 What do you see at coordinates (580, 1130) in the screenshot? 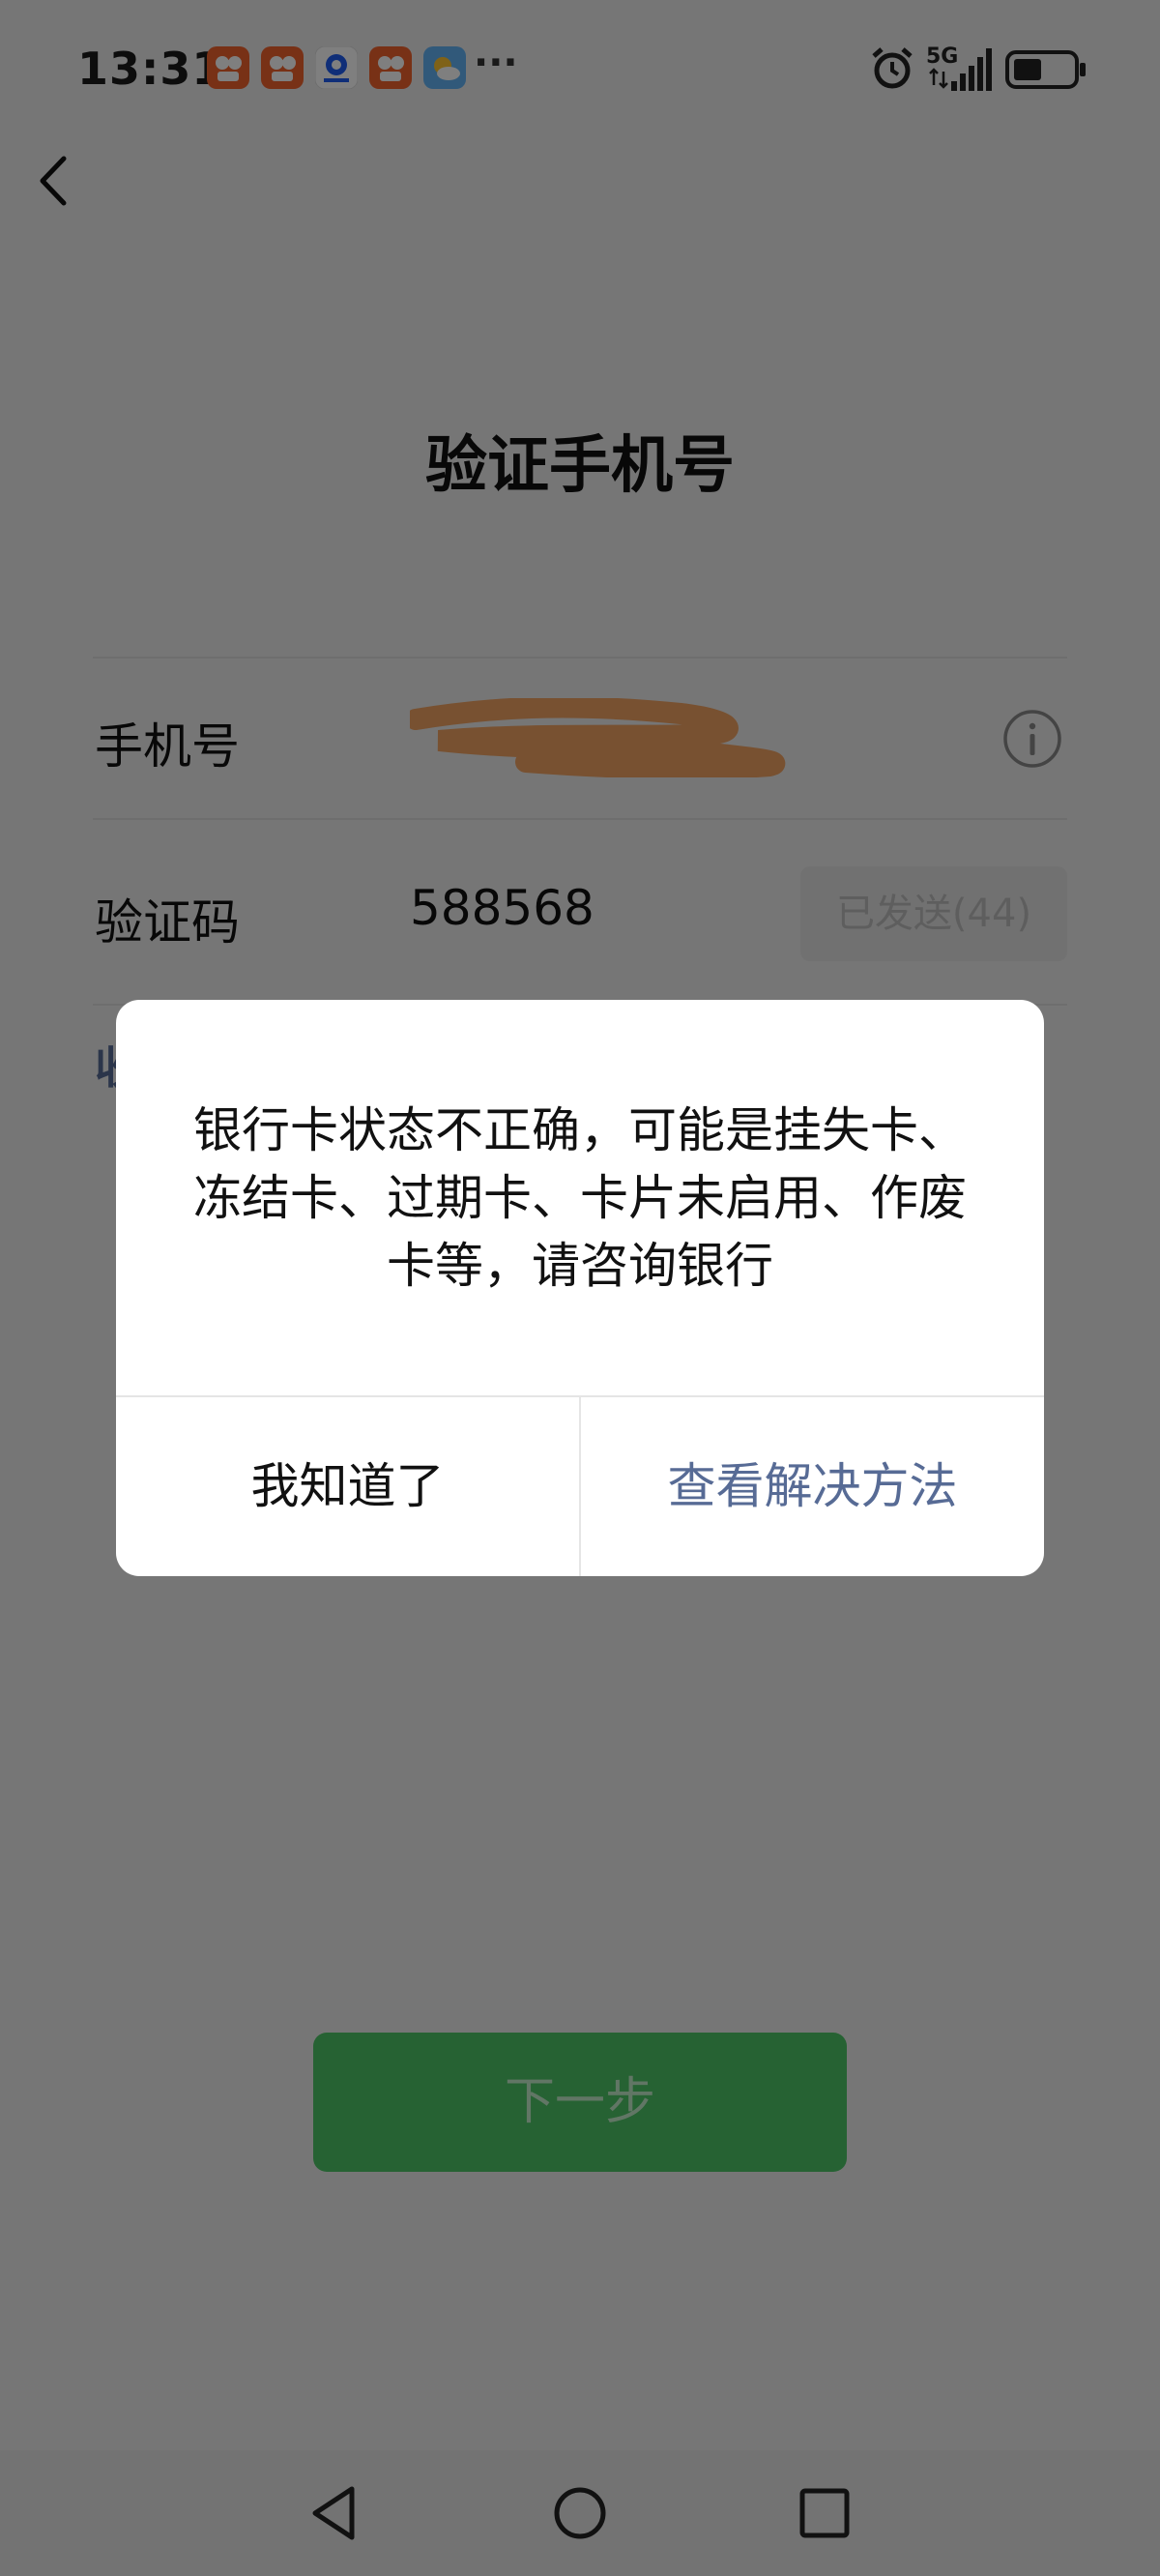
I see `dialog-message-line: 银行卡状态不正确，可能是挂失卡、` at bounding box center [580, 1130].